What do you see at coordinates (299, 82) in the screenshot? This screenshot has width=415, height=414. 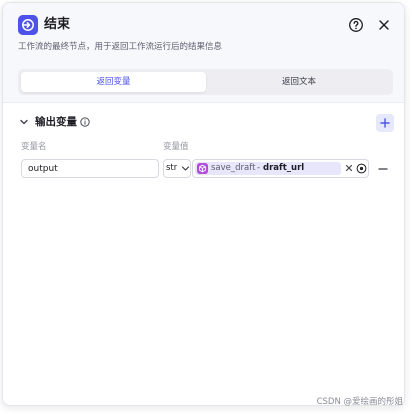 I see `tab-return-text: 返回文本` at bounding box center [299, 82].